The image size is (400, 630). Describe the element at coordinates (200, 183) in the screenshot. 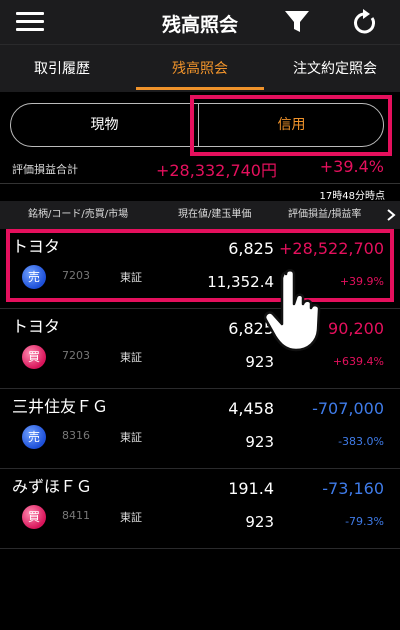

I see `divider` at that location.